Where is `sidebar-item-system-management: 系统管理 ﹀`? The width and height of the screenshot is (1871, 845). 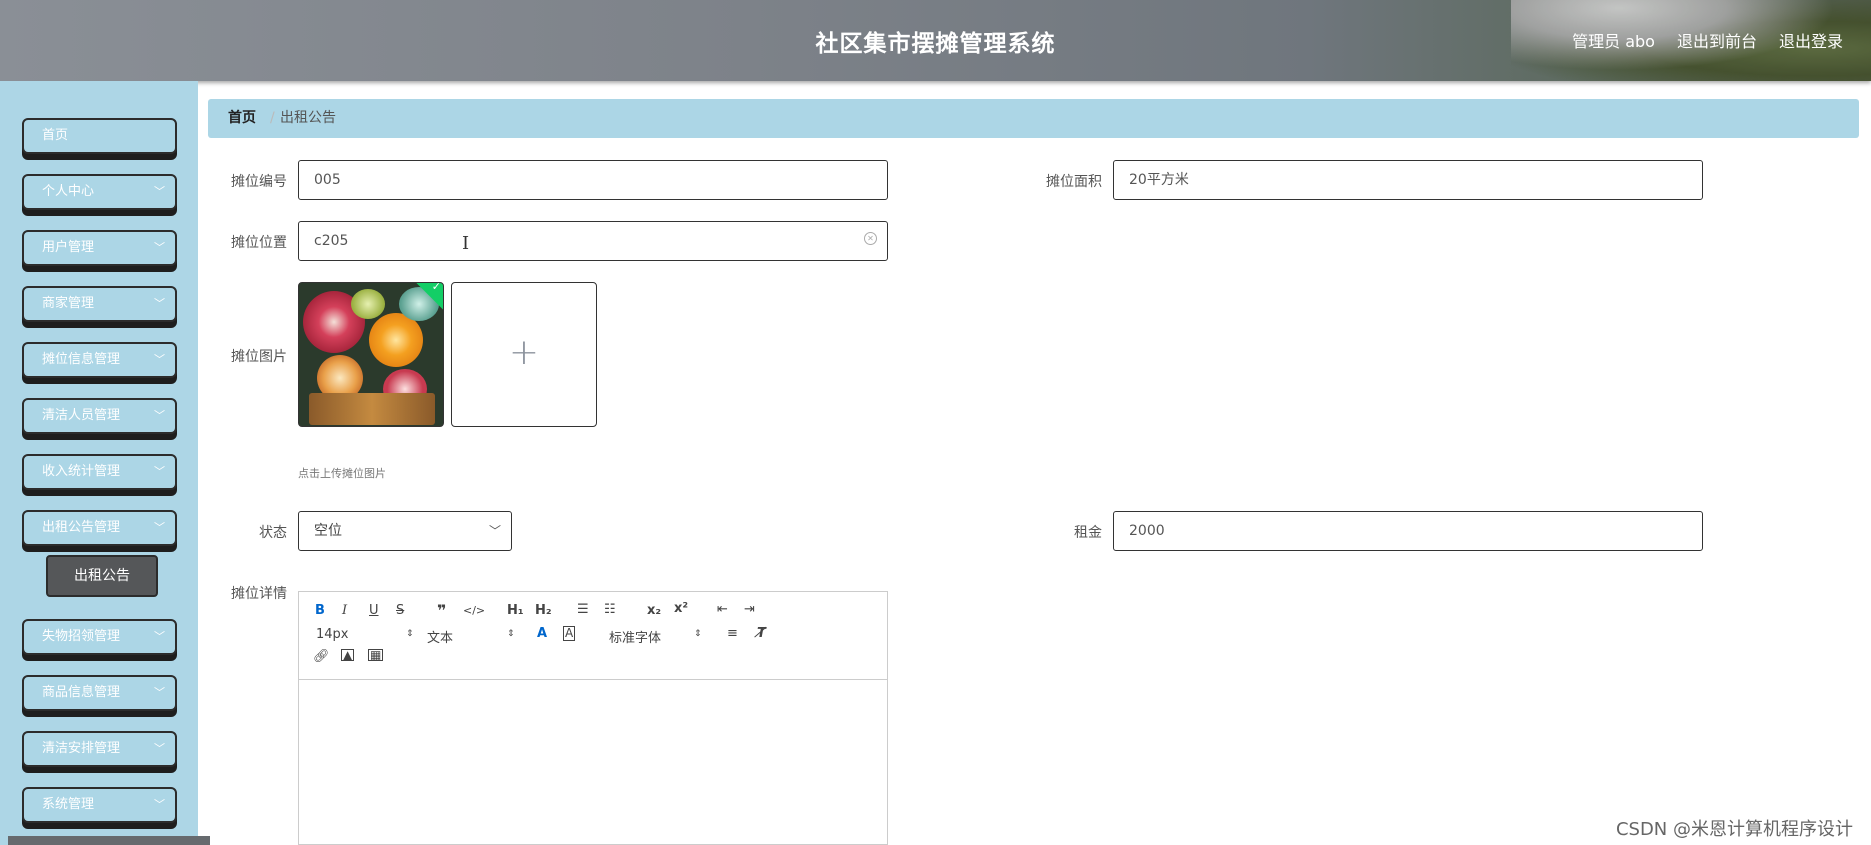 sidebar-item-system-management: 系统管理 ﹀ is located at coordinates (99, 805).